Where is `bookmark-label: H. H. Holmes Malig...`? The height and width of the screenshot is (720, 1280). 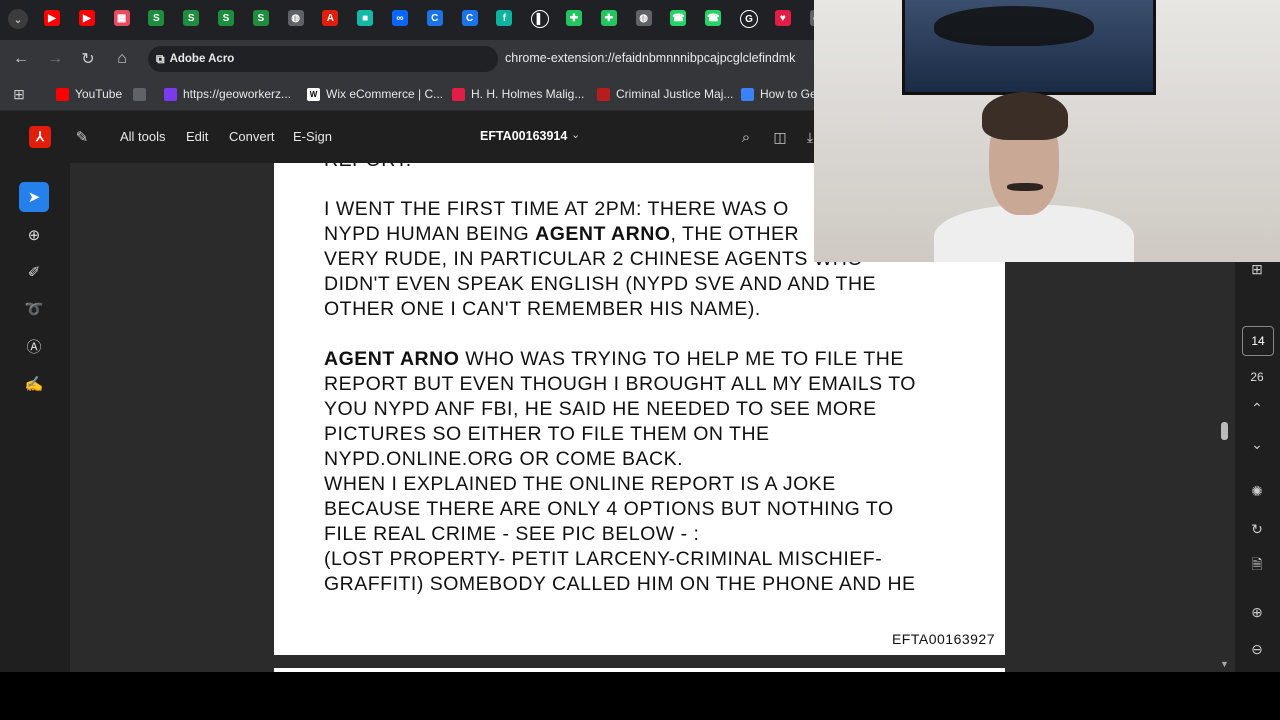 bookmark-label: H. H. Holmes Malig... is located at coordinates (528, 94).